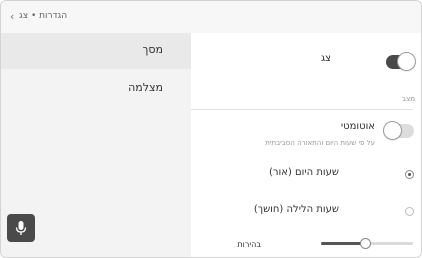 The image size is (422, 258). Describe the element at coordinates (53, 16) in the screenshot. I see `breadcrumb-parent: הגדרות` at that location.